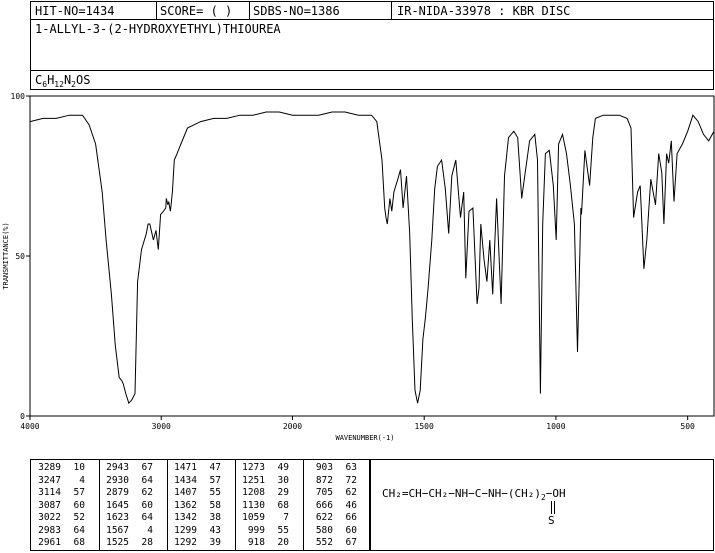 This screenshot has height=553, width=715. What do you see at coordinates (147, 542) in the screenshot?
I see `peak-transmittance: 28` at bounding box center [147, 542].